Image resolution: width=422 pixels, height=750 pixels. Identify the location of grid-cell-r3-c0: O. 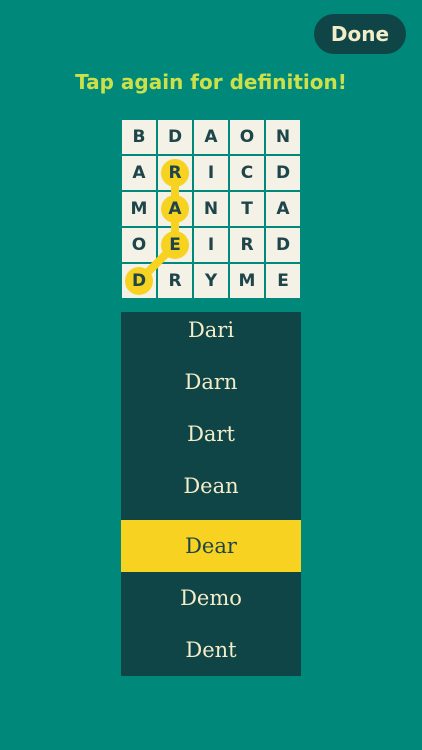
(139, 245).